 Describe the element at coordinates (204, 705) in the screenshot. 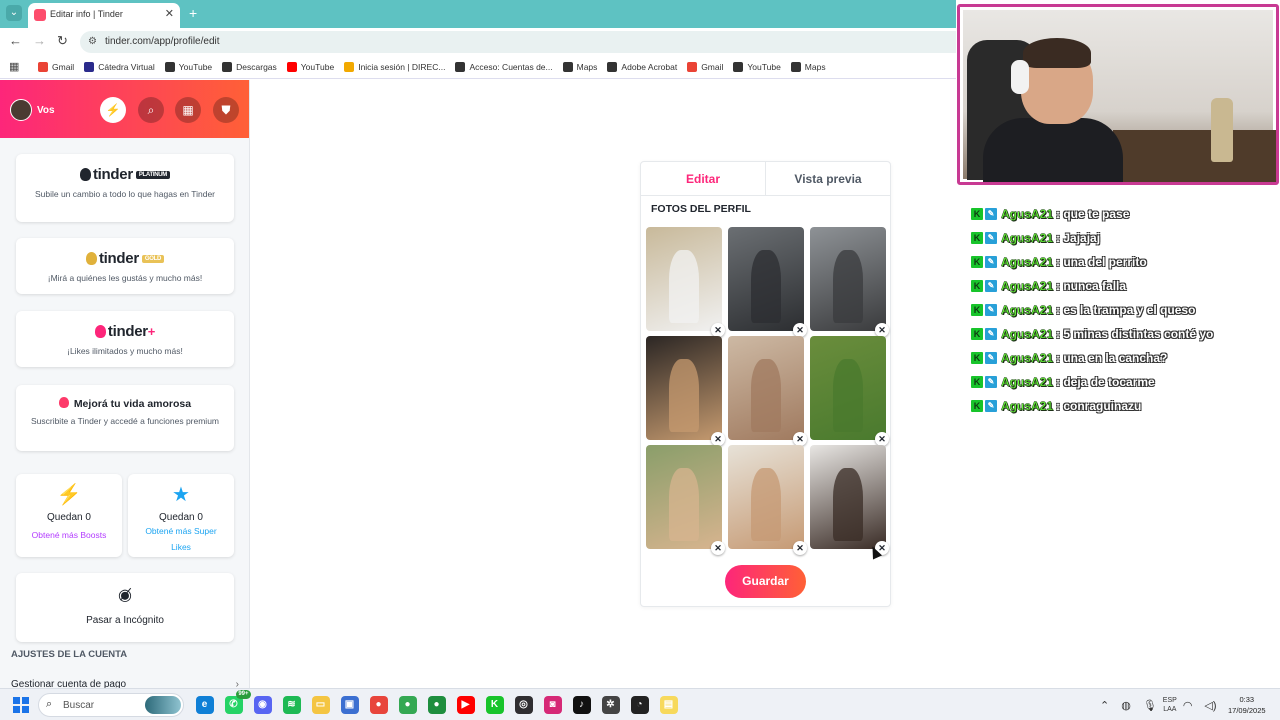

I see `edge-icon: e` at that location.